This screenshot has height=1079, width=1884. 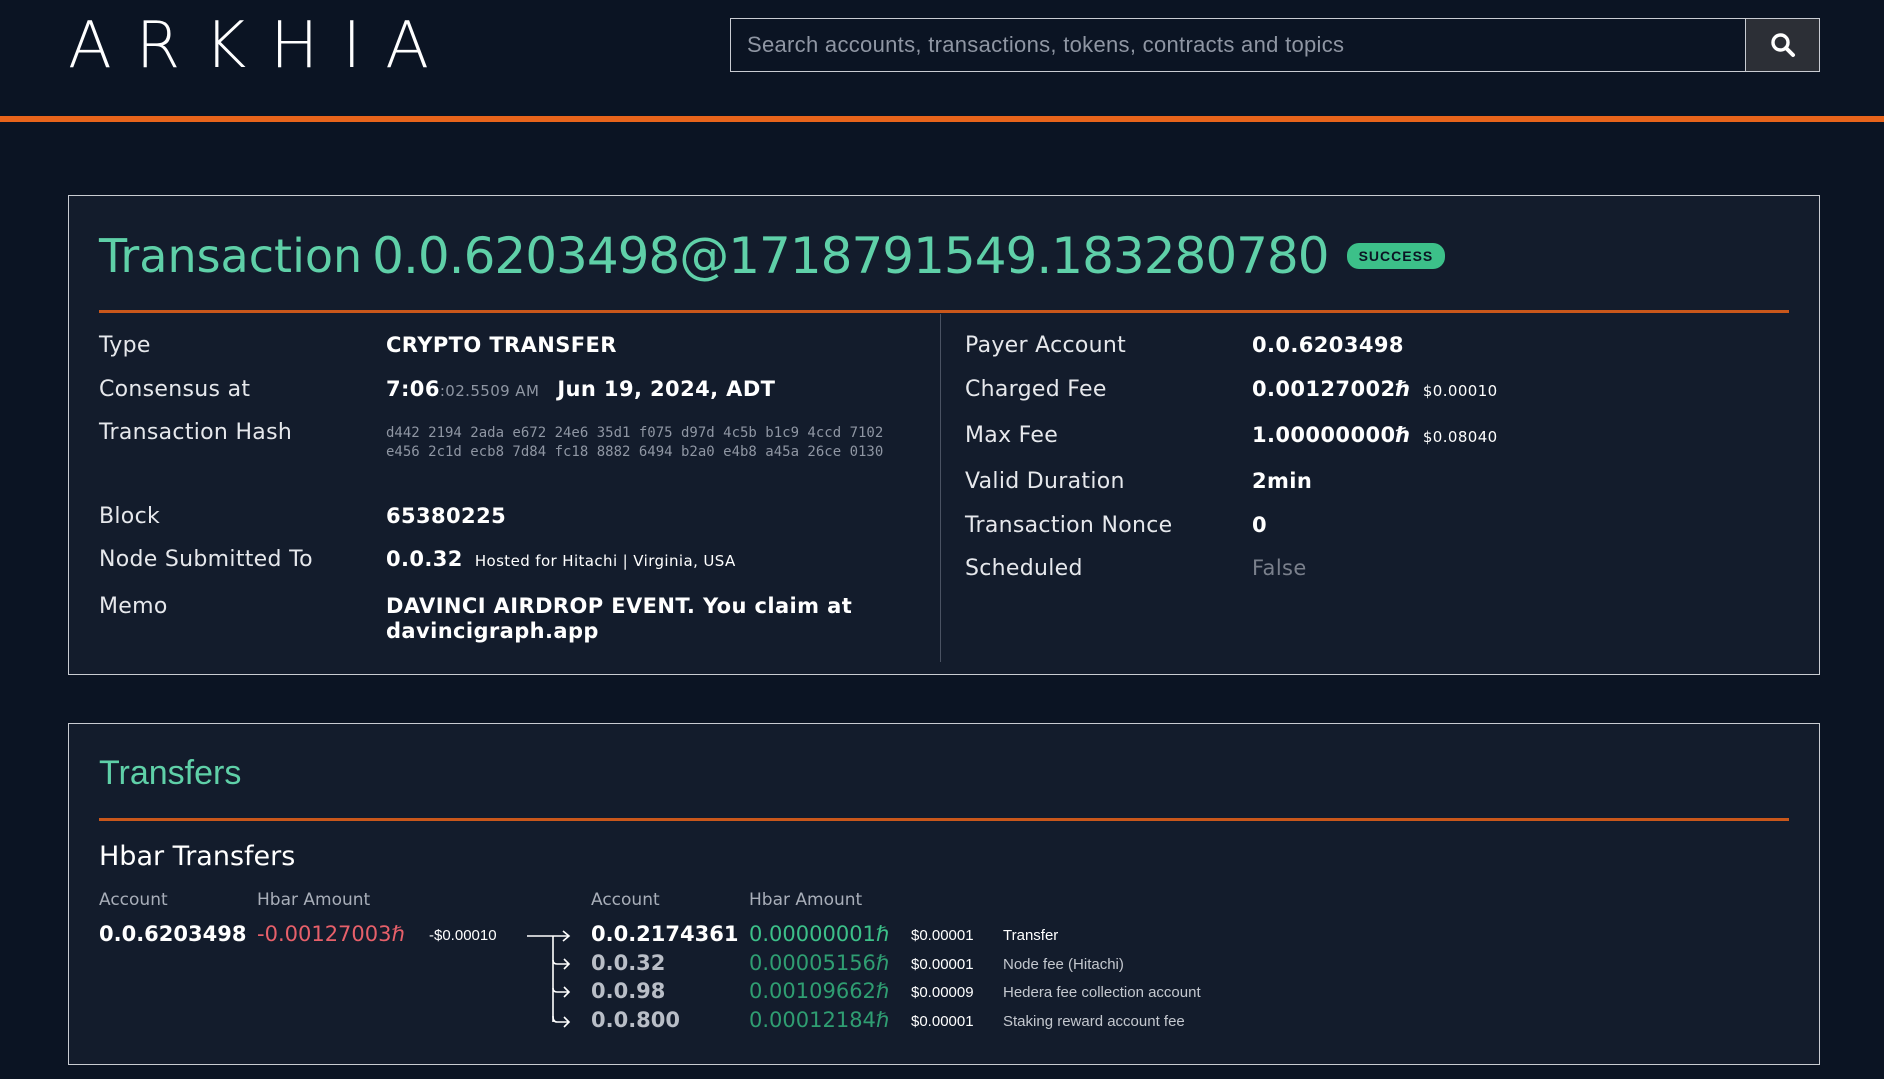 What do you see at coordinates (172, 934) in the screenshot?
I see `from-account: 0.0.6203498` at bounding box center [172, 934].